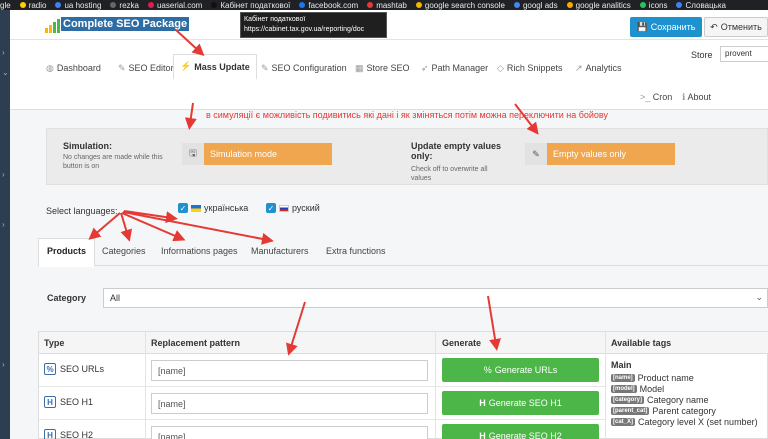  What do you see at coordinates (605, 385) in the screenshot?
I see `column-divider` at bounding box center [605, 385].